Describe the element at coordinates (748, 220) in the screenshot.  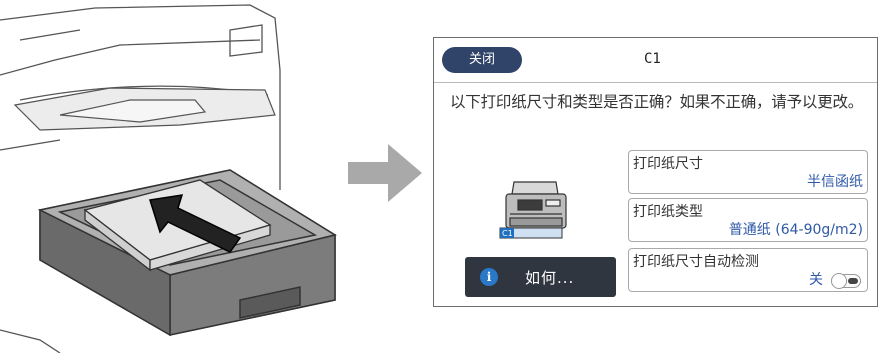
I see `setting-paper-type: 打印纸类型 普通纸 (64-90g/m2)` at that location.